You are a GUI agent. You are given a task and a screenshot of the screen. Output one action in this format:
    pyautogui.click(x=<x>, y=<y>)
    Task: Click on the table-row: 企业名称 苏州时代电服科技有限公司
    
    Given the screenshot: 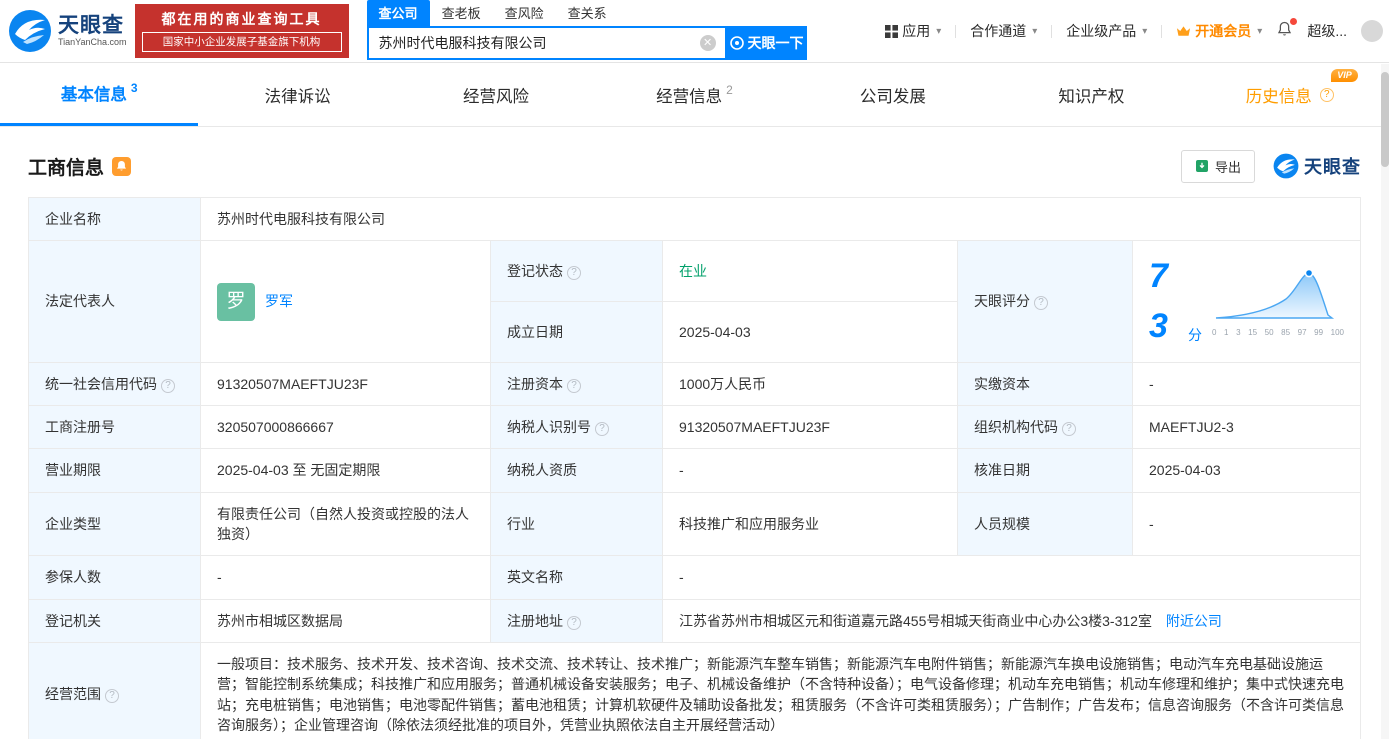 What is the action you would take?
    pyautogui.click(x=694, y=219)
    